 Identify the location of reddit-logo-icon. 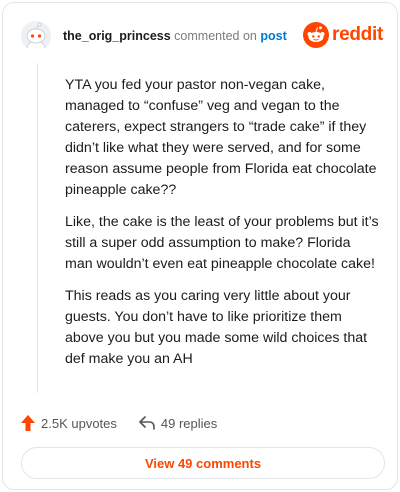
(316, 35).